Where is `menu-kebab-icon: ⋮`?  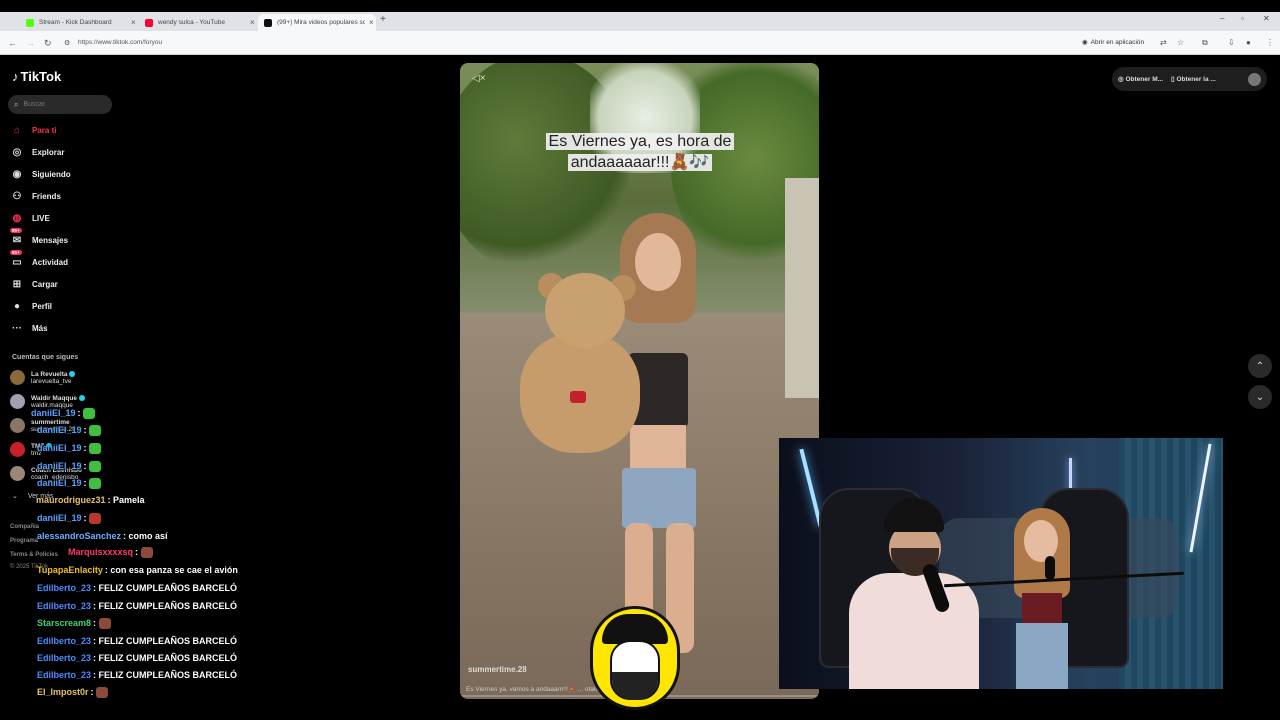 menu-kebab-icon: ⋮ is located at coordinates (1270, 42).